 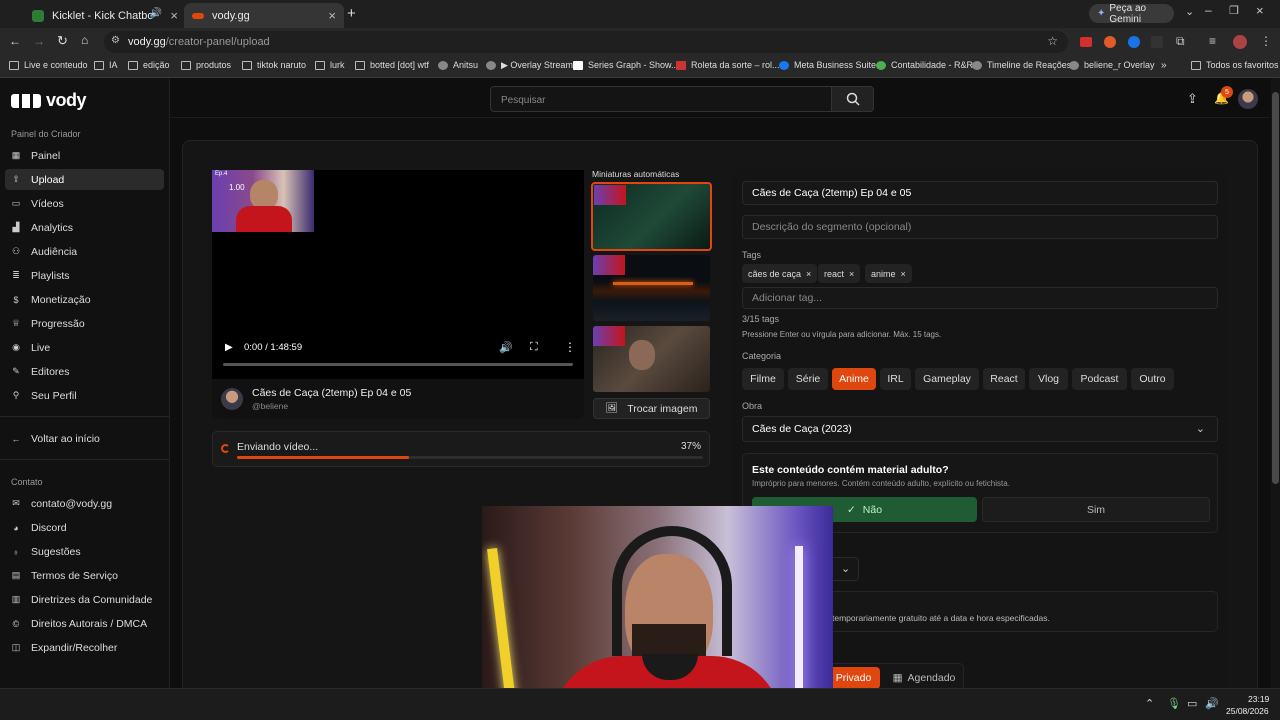 What do you see at coordinates (661, 99) in the screenshot?
I see `search-input: Pesquisar` at bounding box center [661, 99].